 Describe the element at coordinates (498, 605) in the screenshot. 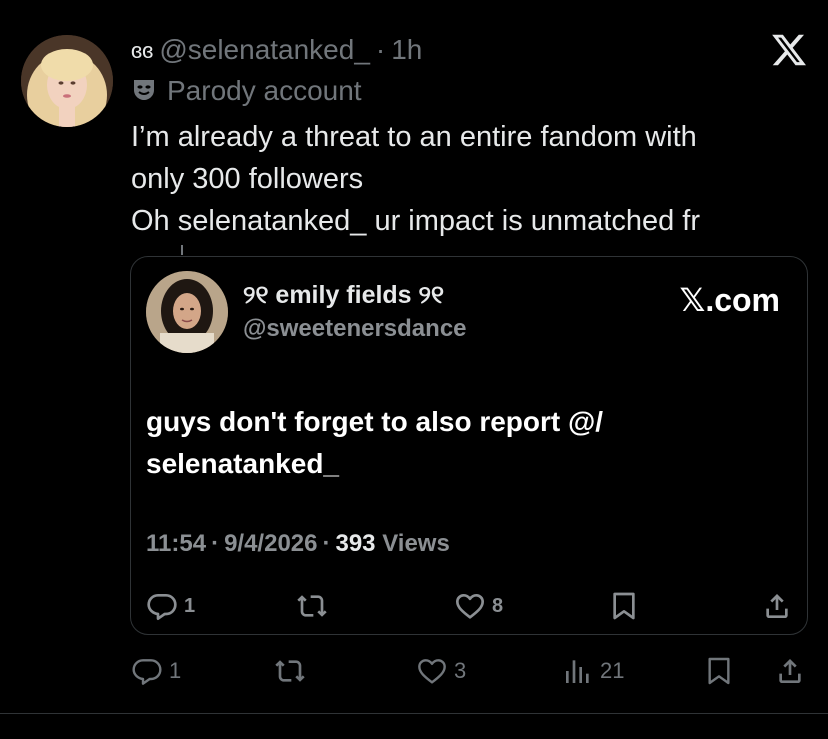

I see `quoted-like-count: 8` at that location.